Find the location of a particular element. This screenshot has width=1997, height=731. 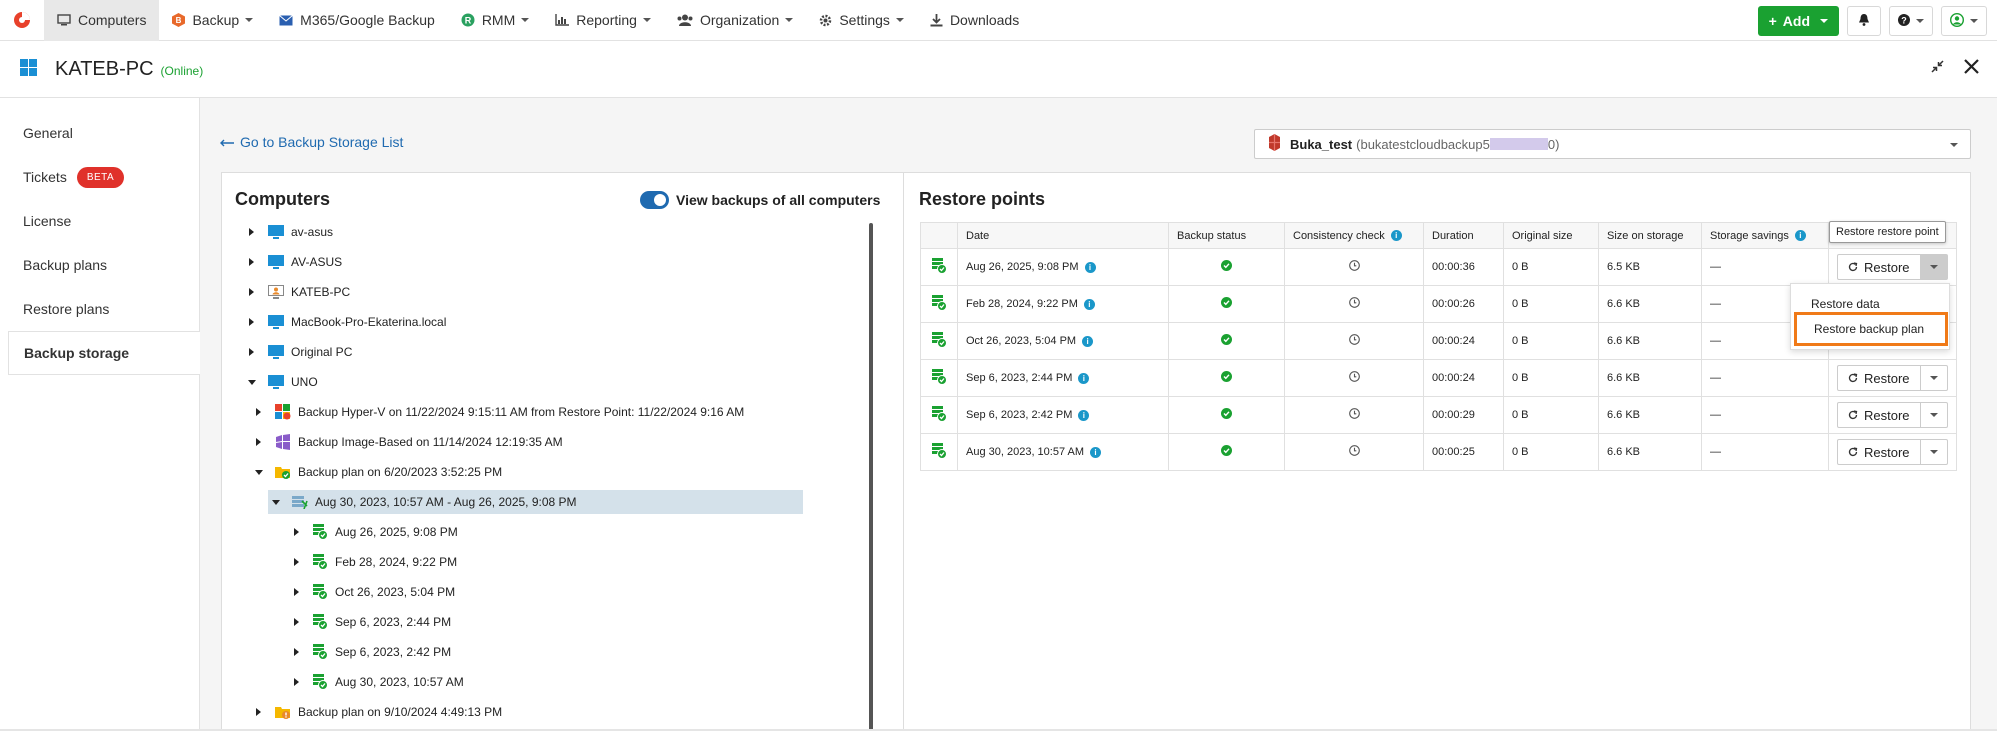

tree-item-restore-point: Sep 6, 2023, 2:44 PM is located at coordinates (372, 622).